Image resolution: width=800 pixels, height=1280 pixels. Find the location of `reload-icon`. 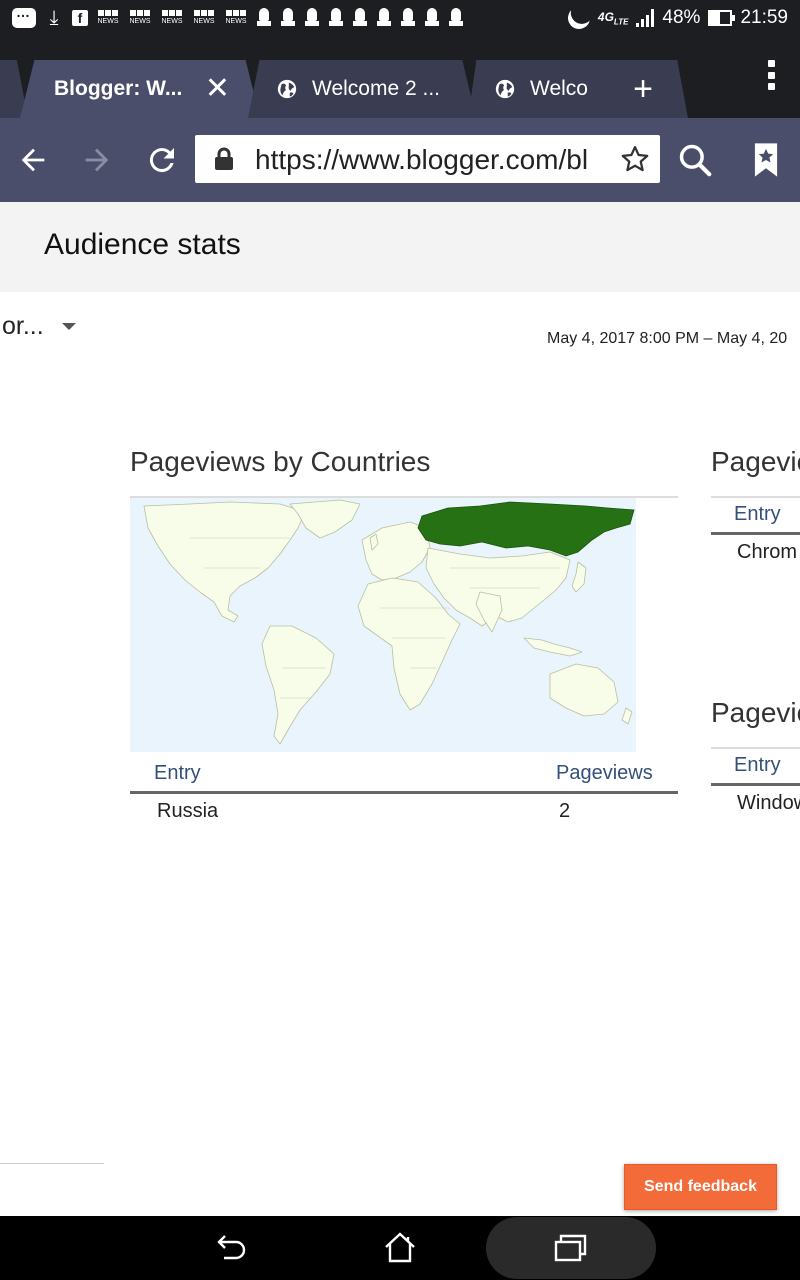

reload-icon is located at coordinates (161, 160).